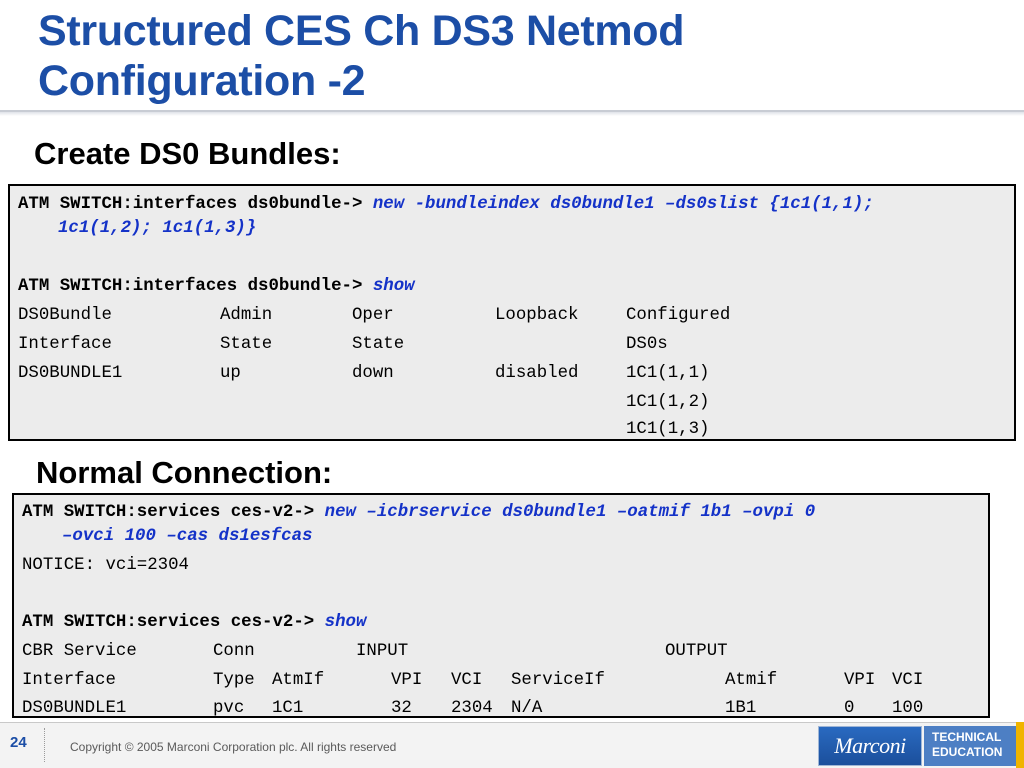 The image size is (1024, 768). I want to click on table-cell: up, so click(230, 373).